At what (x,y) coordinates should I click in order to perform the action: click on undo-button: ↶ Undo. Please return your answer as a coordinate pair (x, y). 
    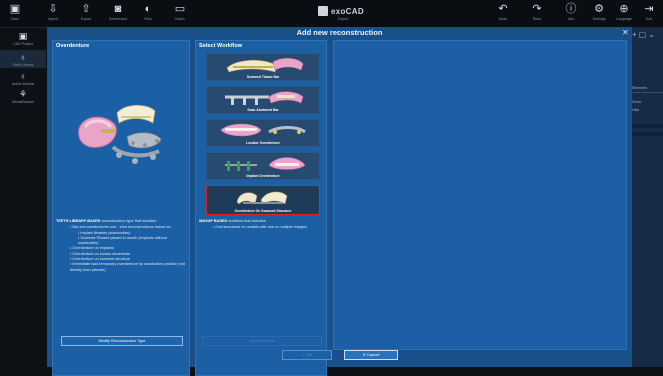
    Looking at the image, I should click on (503, 11).